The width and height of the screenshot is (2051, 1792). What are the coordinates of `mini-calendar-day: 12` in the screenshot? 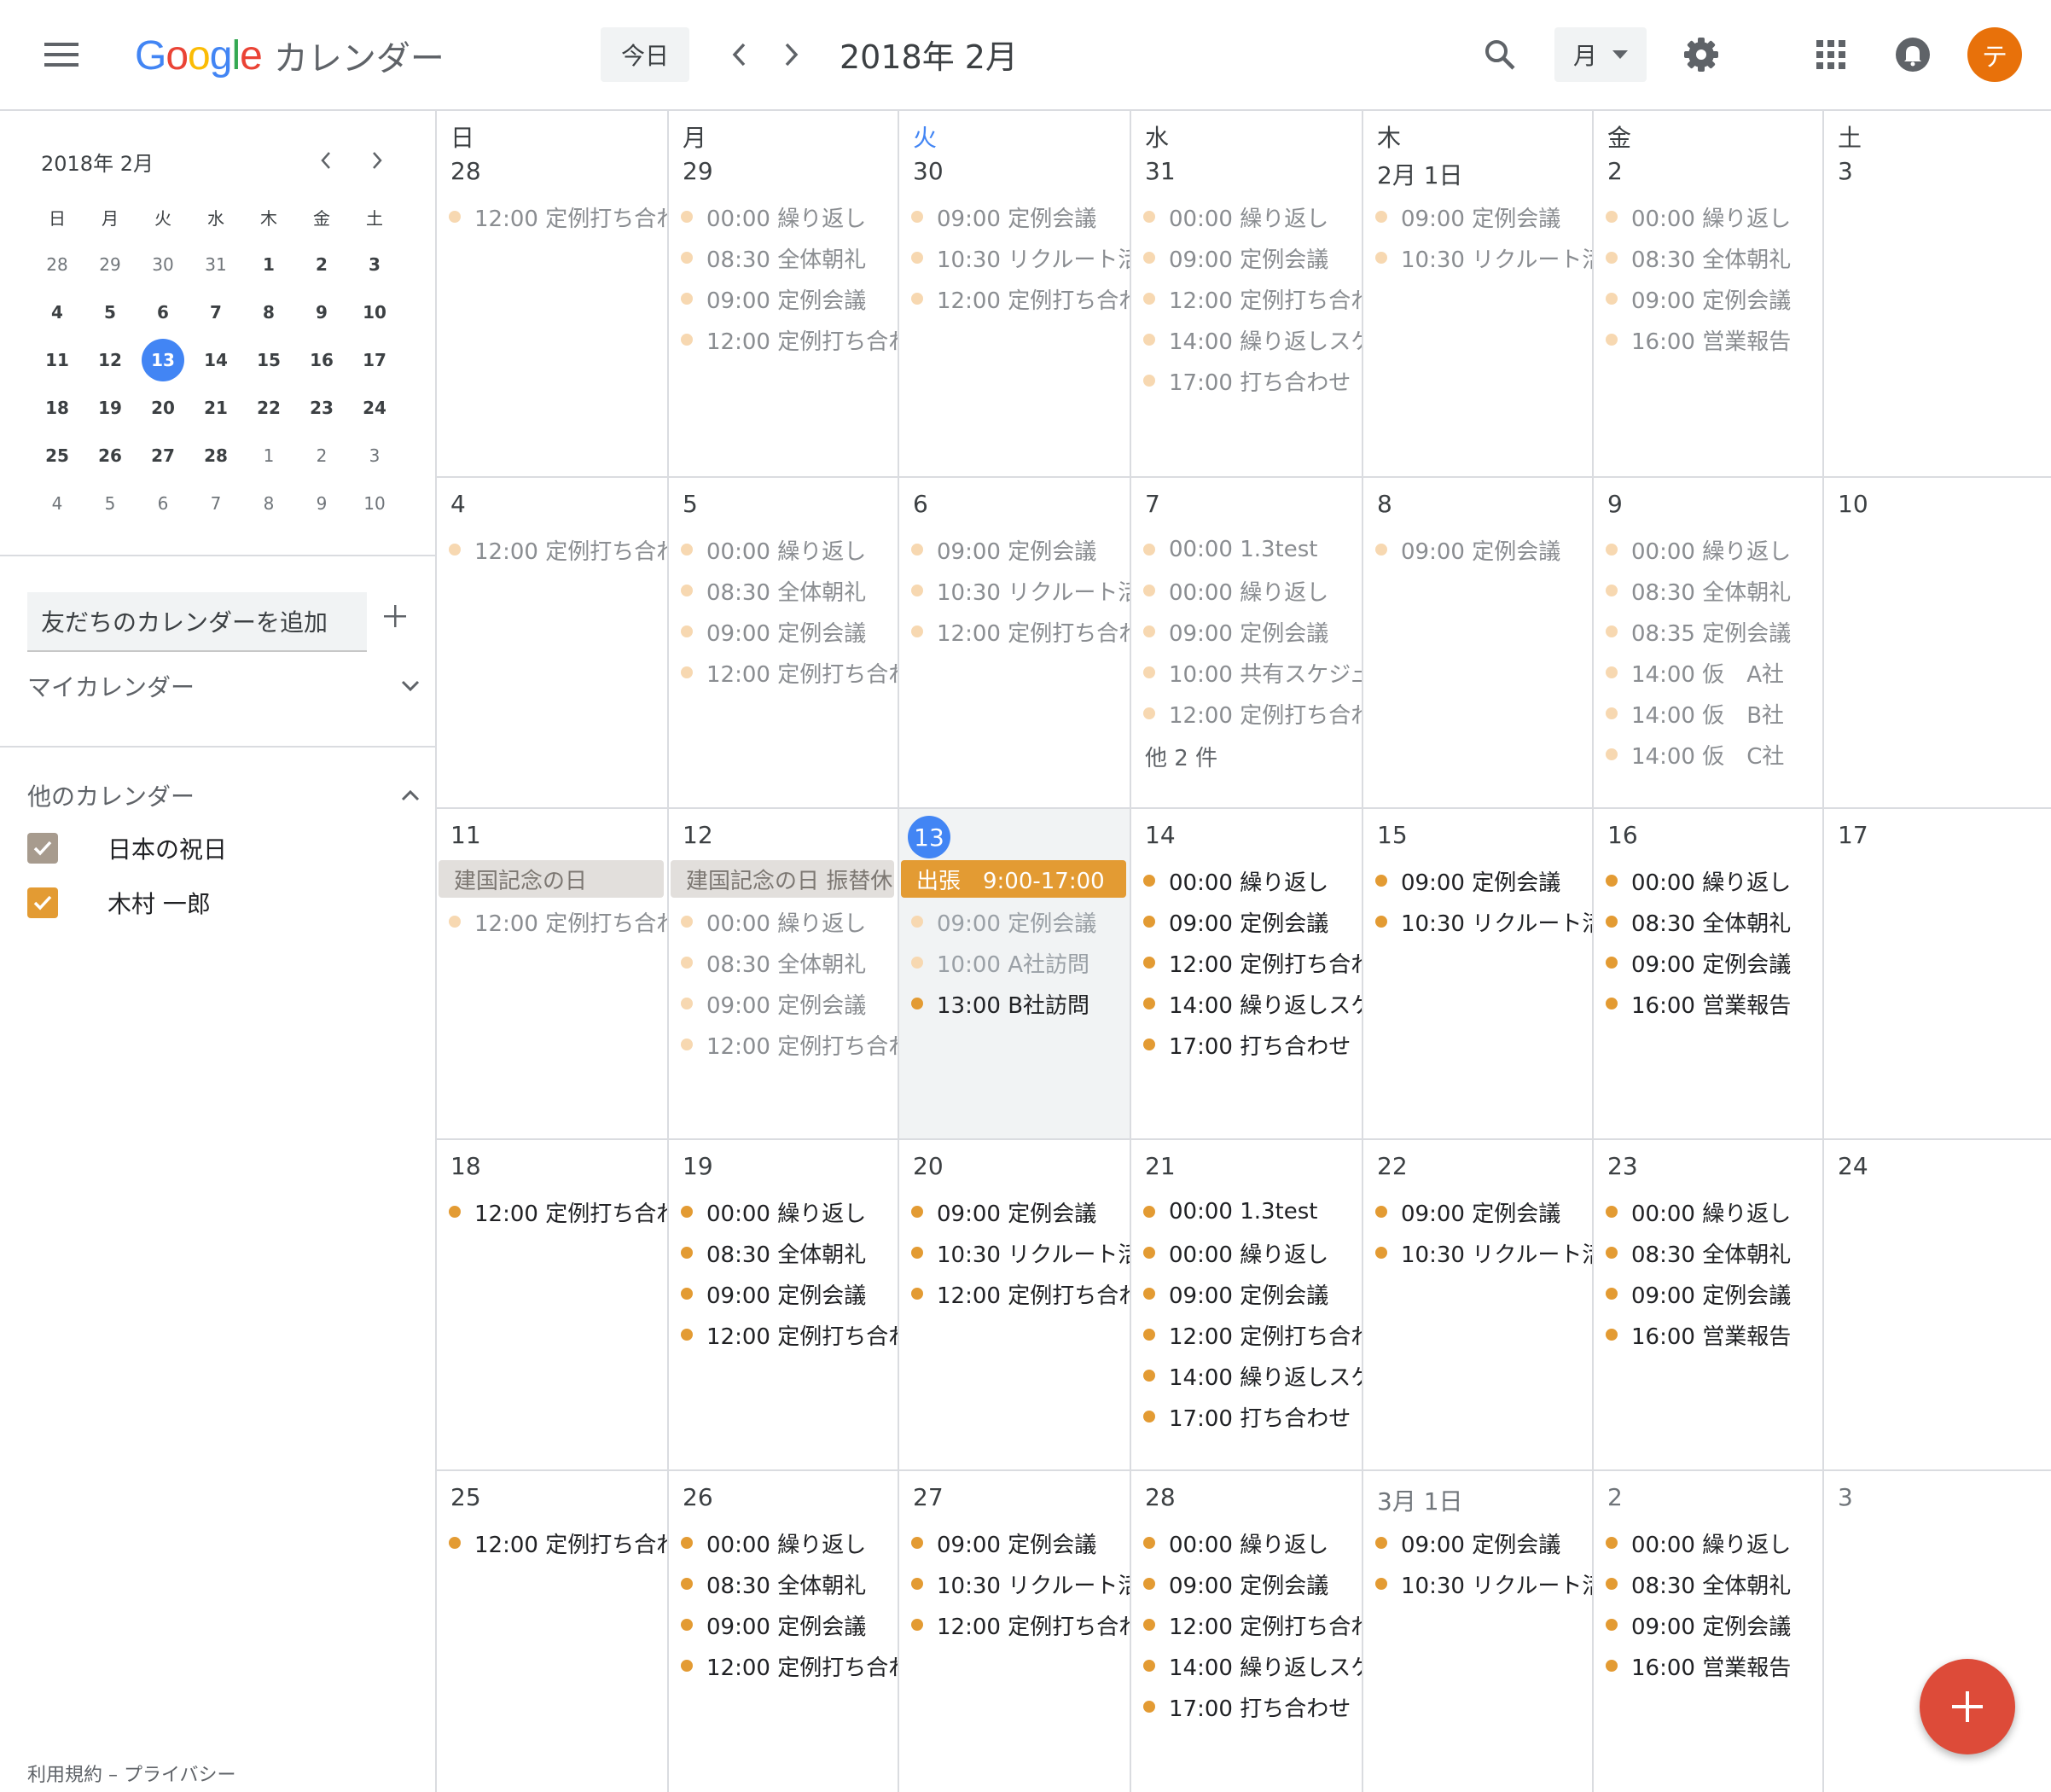 It's located at (110, 360).